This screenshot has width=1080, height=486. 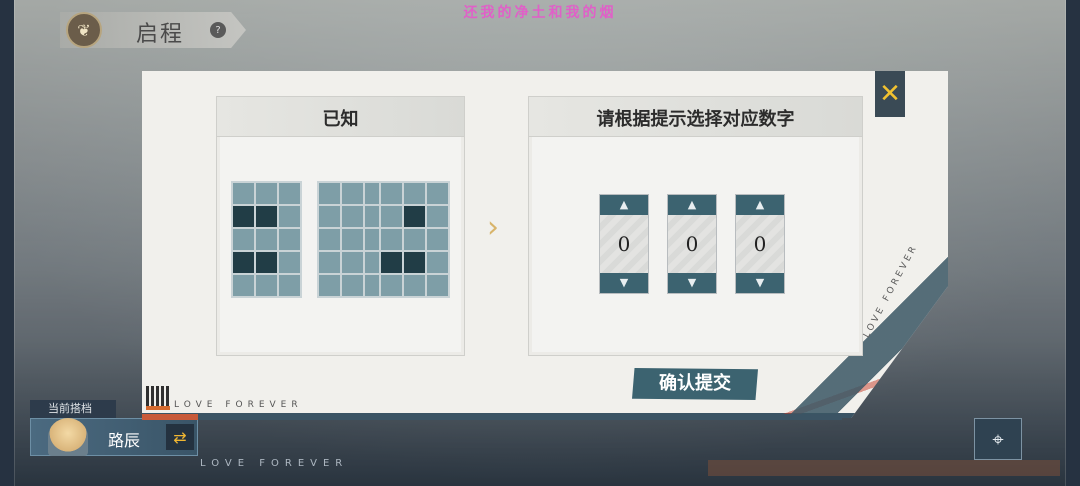 I want to click on dialog-bottom-stripe, so click(x=492, y=417).